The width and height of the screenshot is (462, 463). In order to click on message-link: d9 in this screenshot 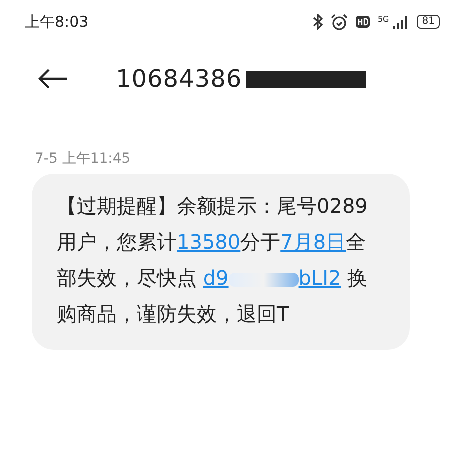, I will do `click(216, 278)`.